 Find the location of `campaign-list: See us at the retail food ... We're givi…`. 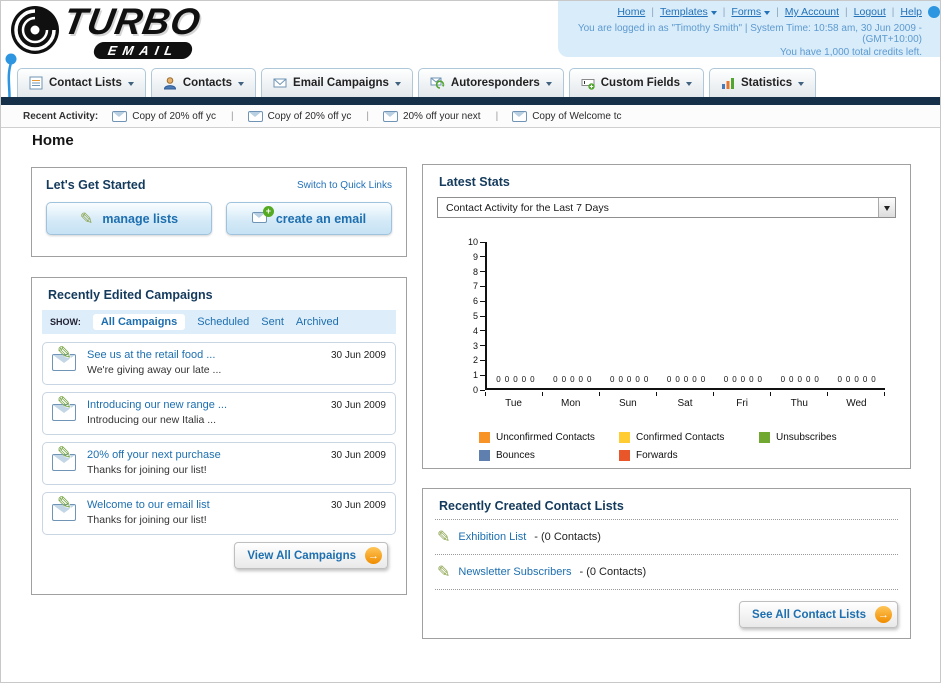

campaign-list: See us at the retail food ... We're givi… is located at coordinates (219, 438).